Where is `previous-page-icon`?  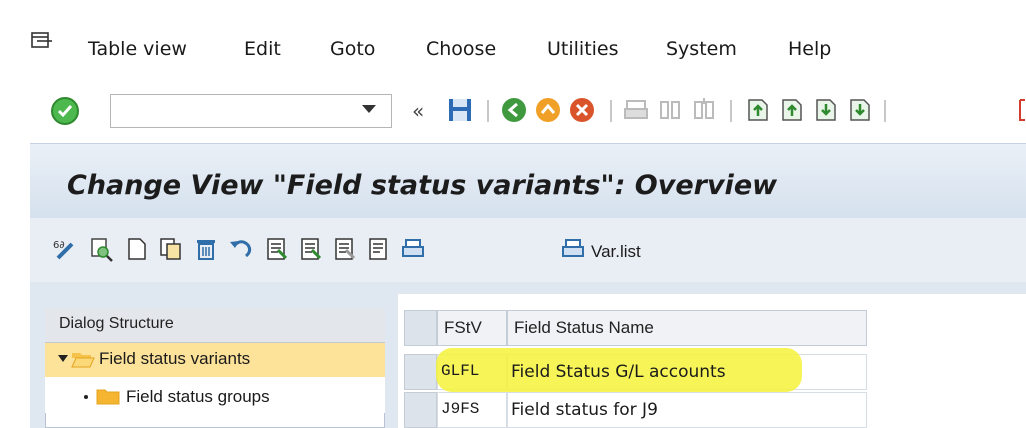
previous-page-icon is located at coordinates (792, 110).